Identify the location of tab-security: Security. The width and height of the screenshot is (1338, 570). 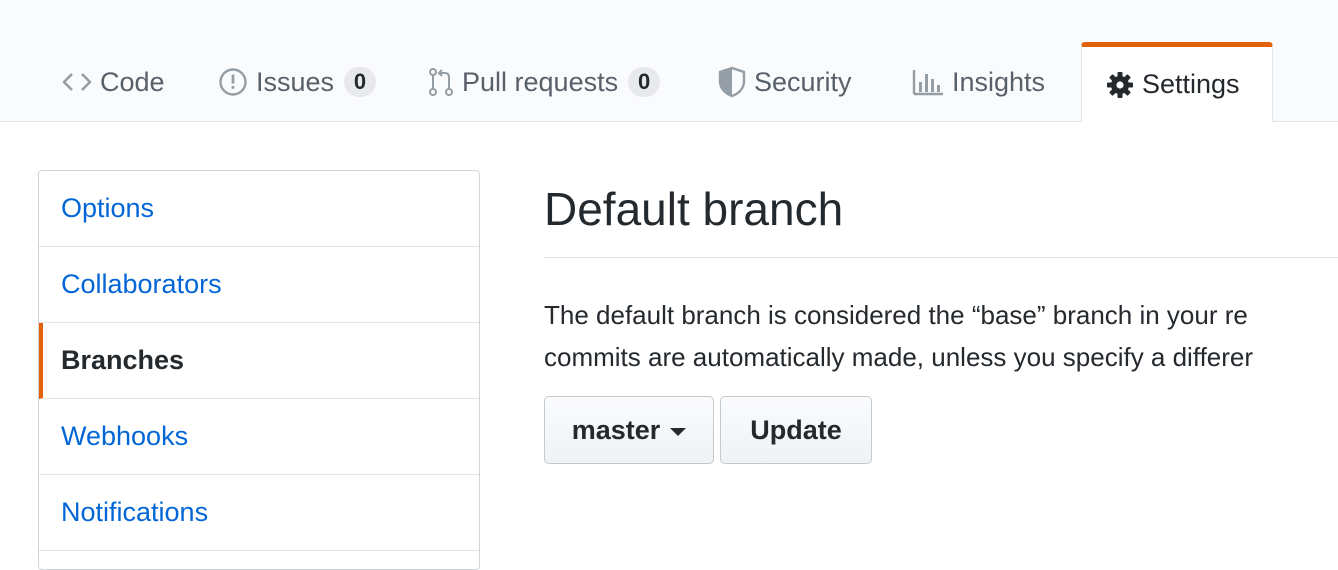
(785, 84).